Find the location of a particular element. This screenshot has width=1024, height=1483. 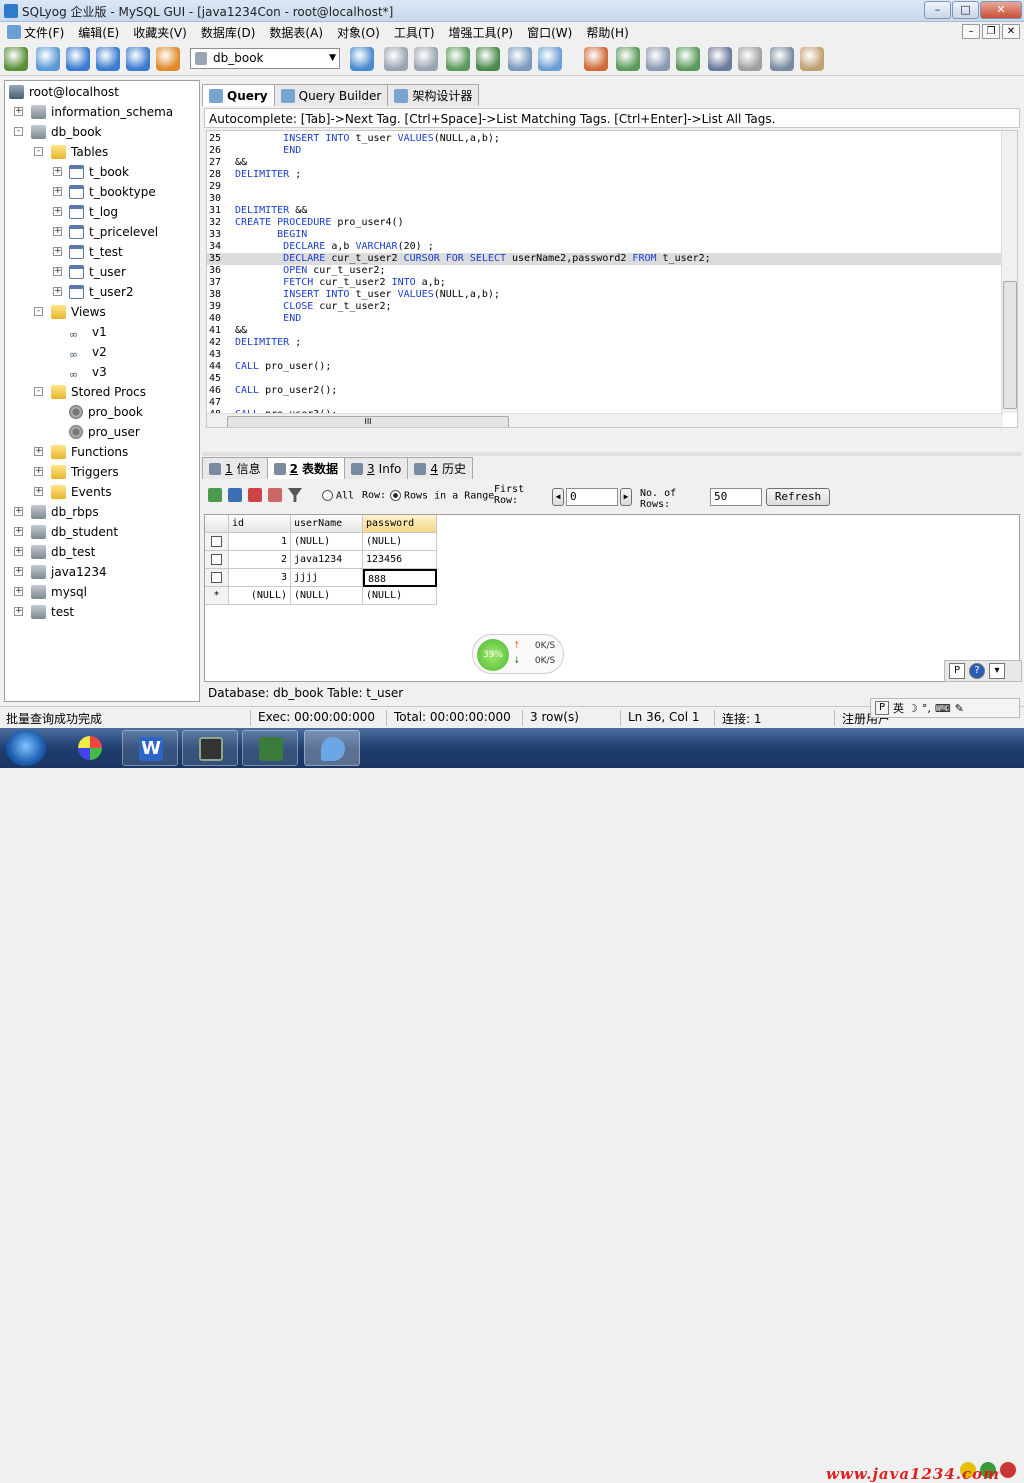

code-line: 36 OPEN cur_t_user2; is located at coordinates (605, 271).